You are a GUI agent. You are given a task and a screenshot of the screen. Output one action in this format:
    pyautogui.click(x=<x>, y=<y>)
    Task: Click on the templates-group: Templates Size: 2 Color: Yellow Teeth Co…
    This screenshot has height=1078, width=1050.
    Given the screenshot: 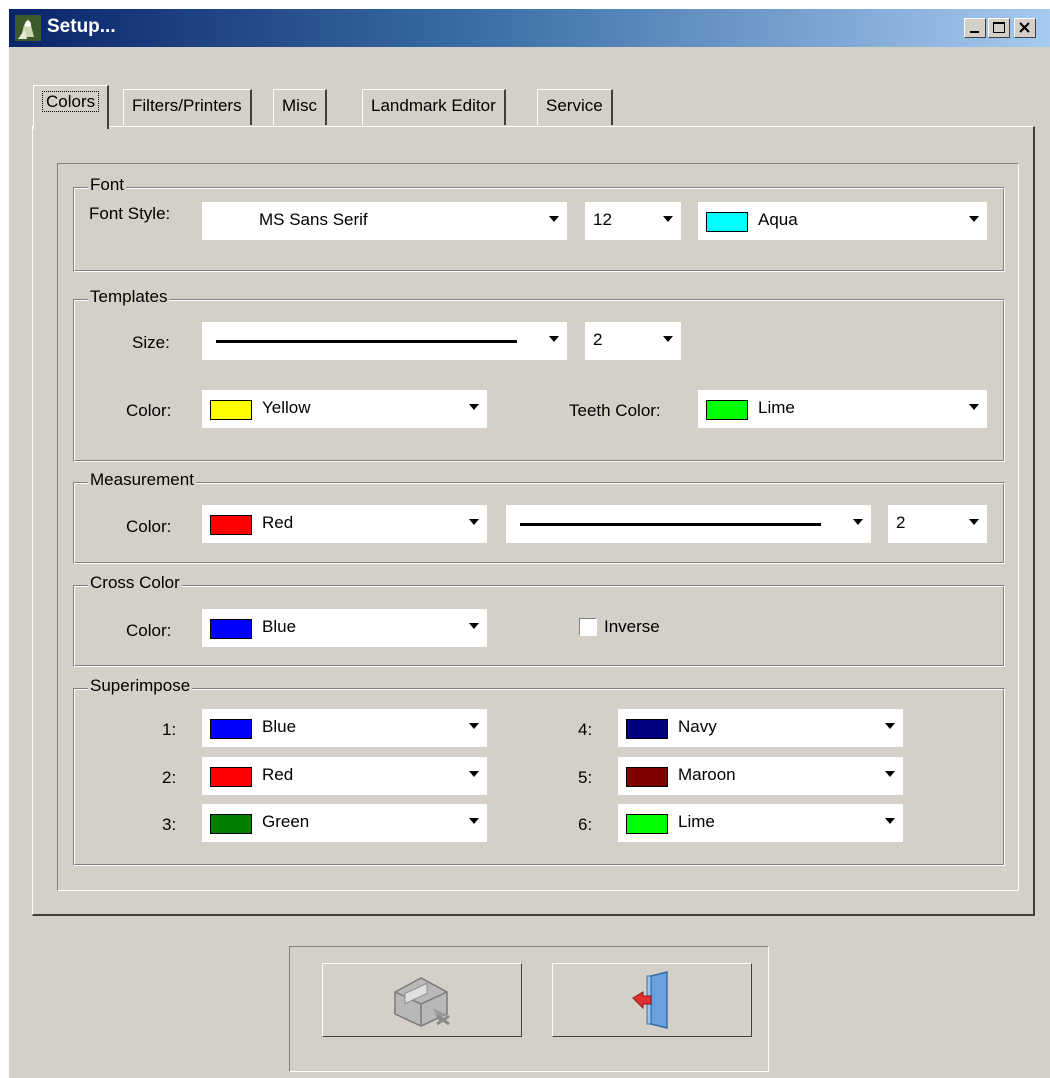 What is the action you would take?
    pyautogui.click(x=539, y=374)
    